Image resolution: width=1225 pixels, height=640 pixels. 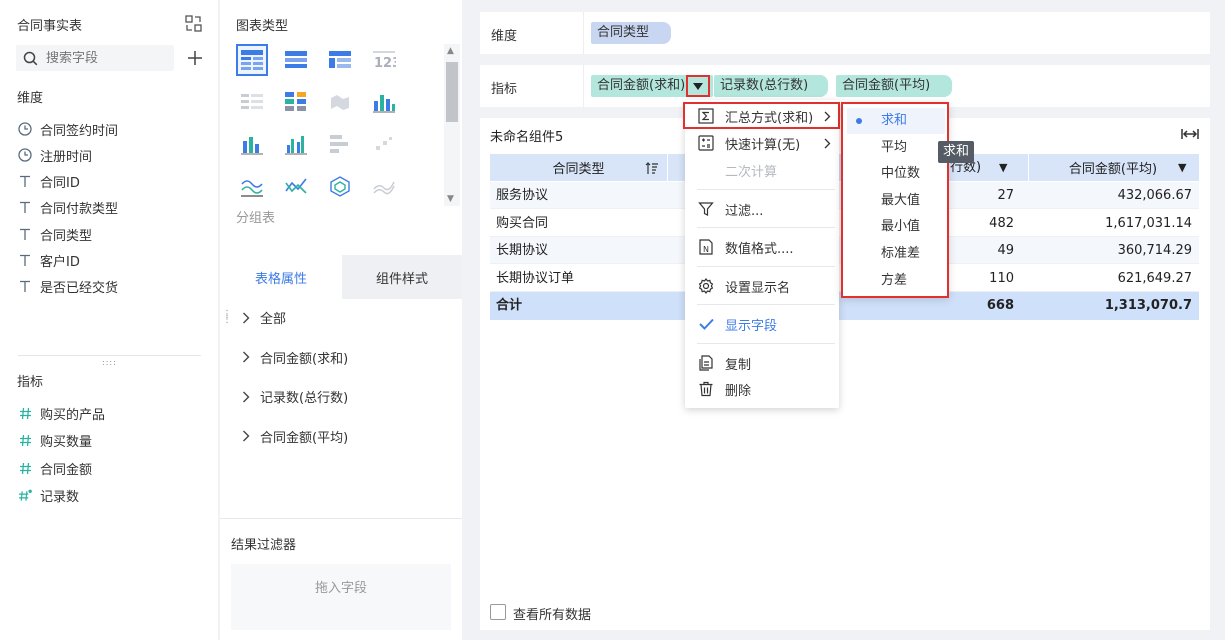 I want to click on menu-item-label: 删除, so click(x=738, y=391).